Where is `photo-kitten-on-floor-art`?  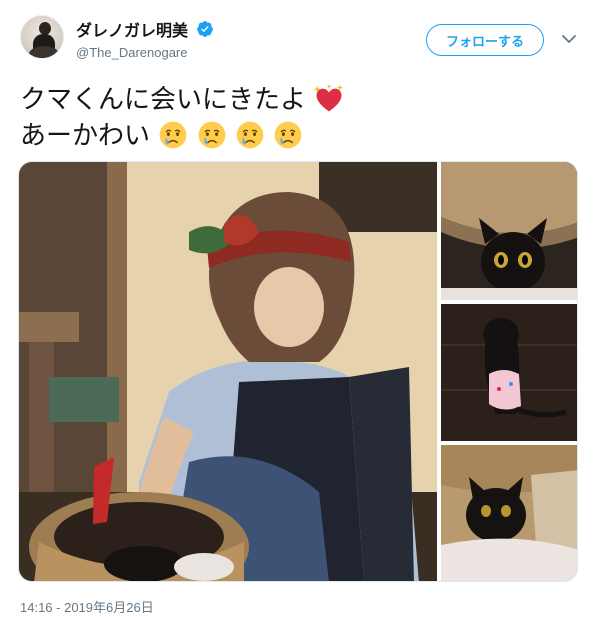 photo-kitten-on-floor-art is located at coordinates (509, 372).